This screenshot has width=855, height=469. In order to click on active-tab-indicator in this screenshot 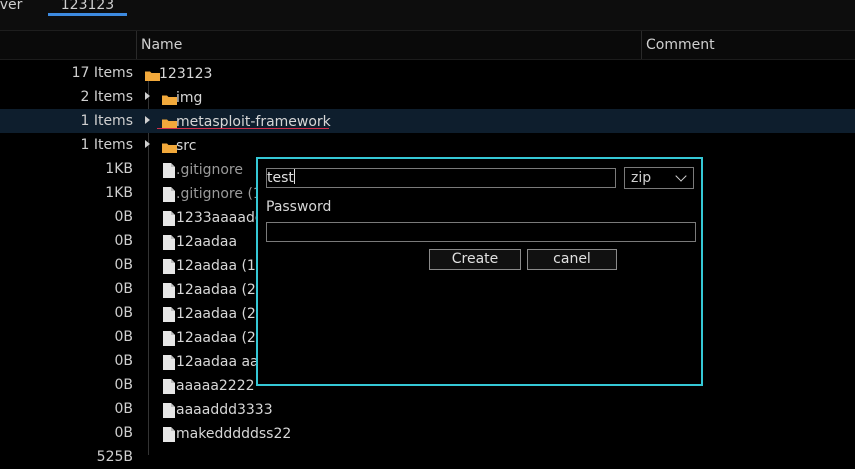, I will do `click(87, 14)`.